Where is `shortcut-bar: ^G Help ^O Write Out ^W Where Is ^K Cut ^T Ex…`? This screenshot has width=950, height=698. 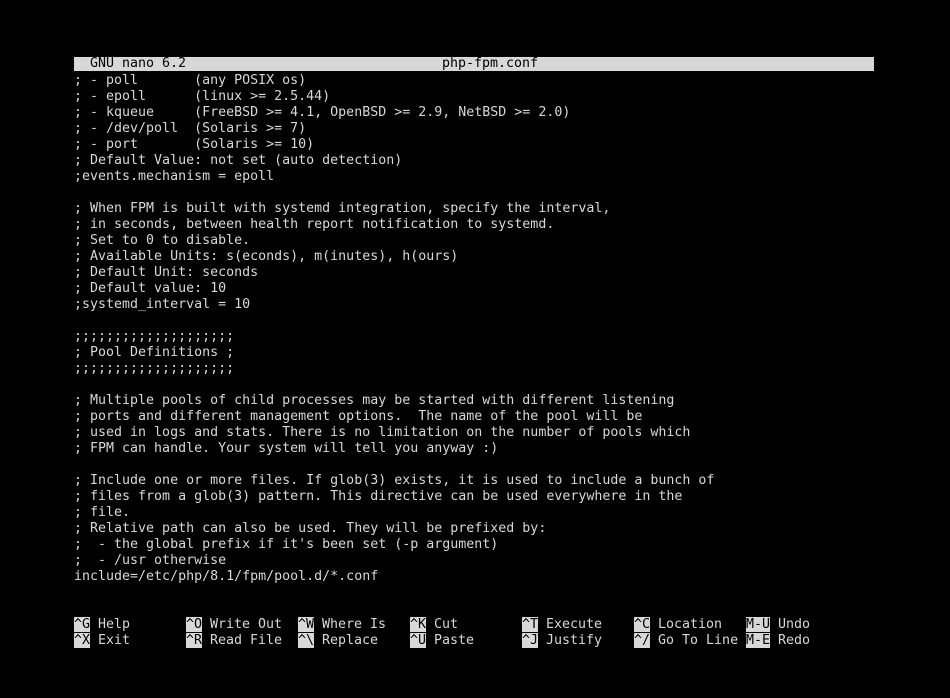
shortcut-bar: ^G Help ^O Write Out ^W Where Is ^K Cut ^T Ex… is located at coordinates (474, 633).